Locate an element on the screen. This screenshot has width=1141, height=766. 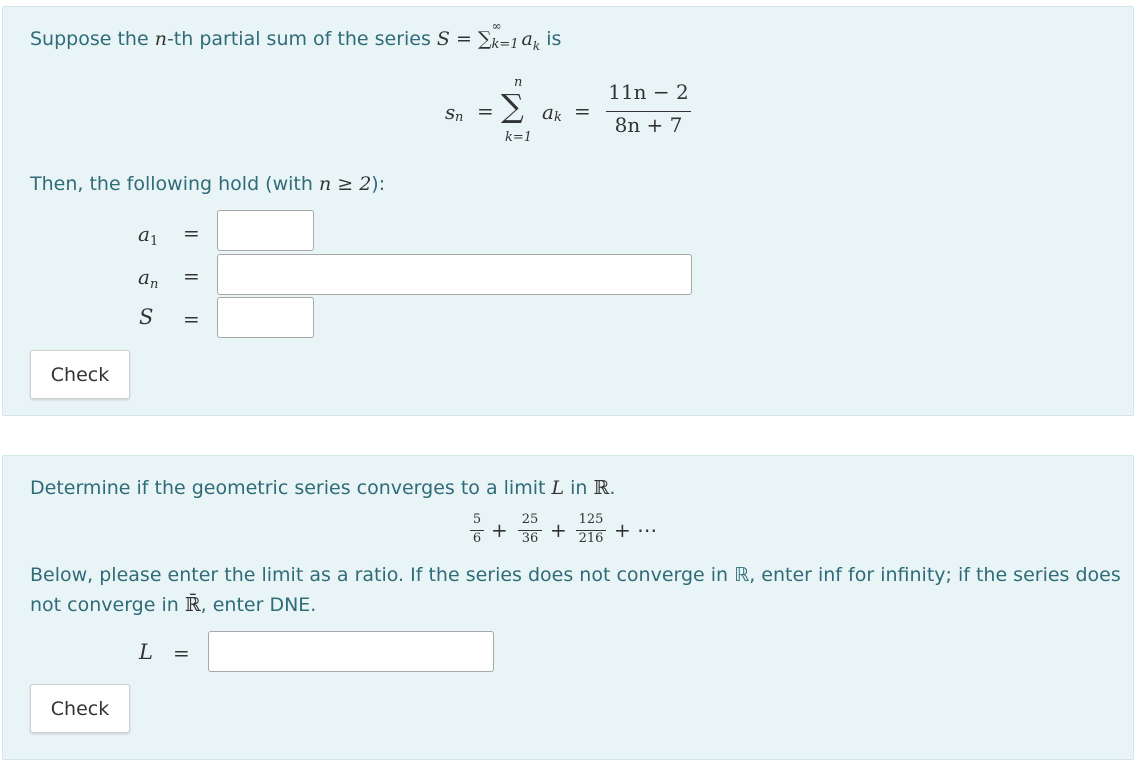
math-extended-reals: ℝ̄ is located at coordinates (192, 605).